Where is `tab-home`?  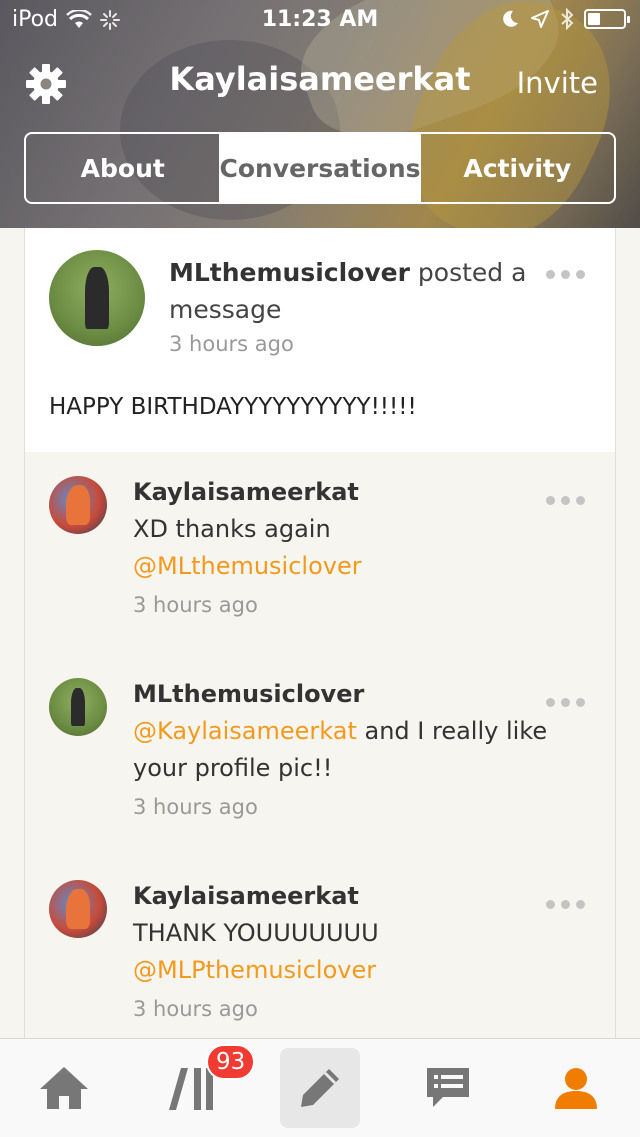 tab-home is located at coordinates (64, 1088).